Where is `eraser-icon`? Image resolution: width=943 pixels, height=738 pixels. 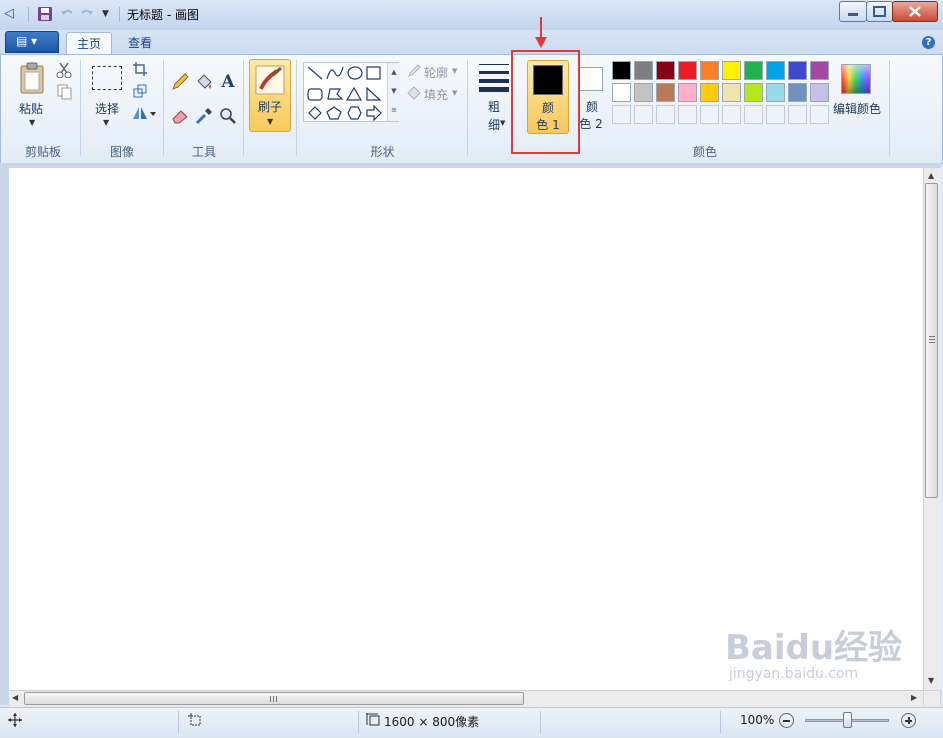
eraser-icon is located at coordinates (180, 116).